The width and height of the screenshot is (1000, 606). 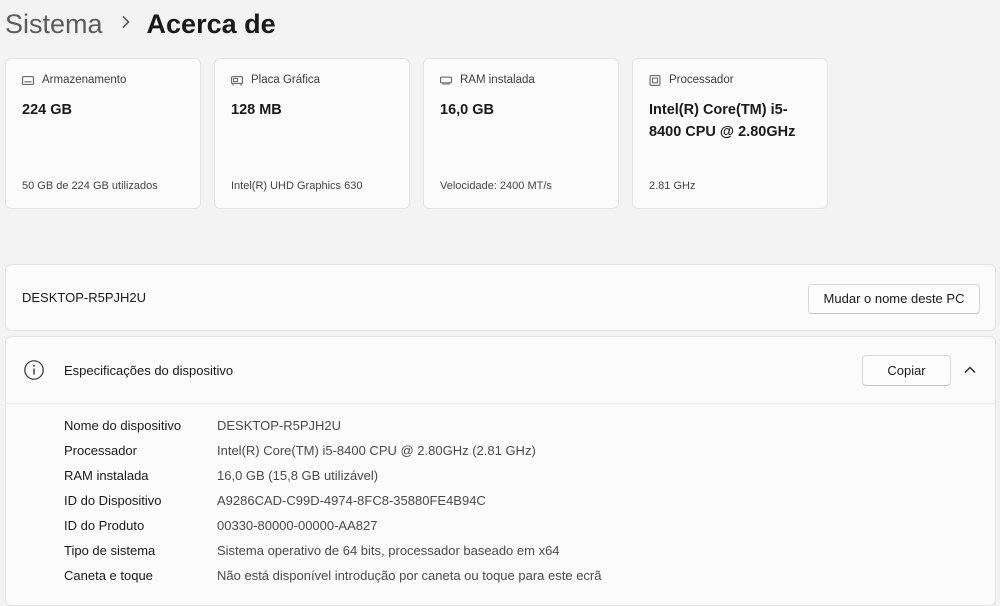 What do you see at coordinates (672, 186) in the screenshot?
I see `card-subtitle: 2.81 GHz` at bounding box center [672, 186].